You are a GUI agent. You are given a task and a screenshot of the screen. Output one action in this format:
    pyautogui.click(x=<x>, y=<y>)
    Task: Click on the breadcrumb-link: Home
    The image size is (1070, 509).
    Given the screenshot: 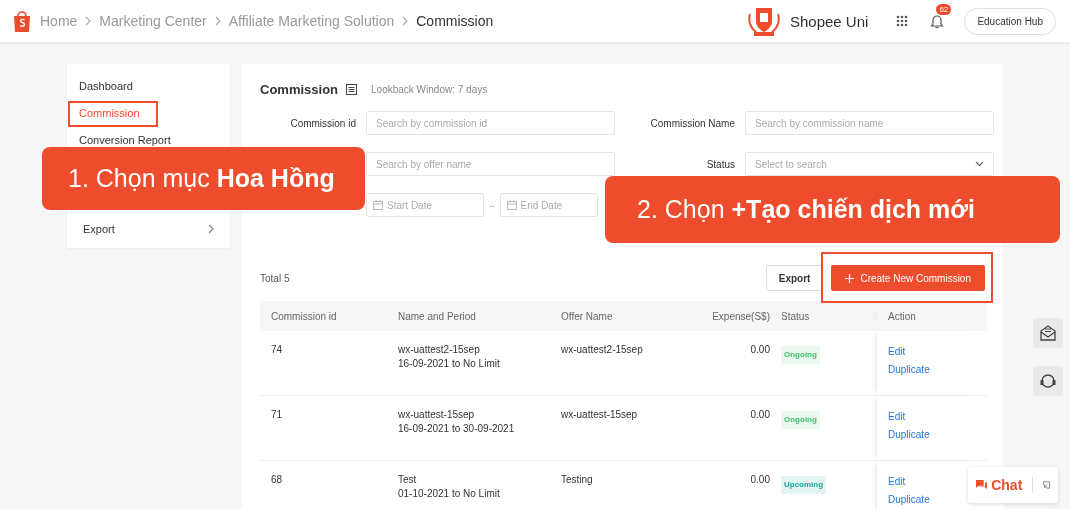 What is the action you would take?
    pyautogui.click(x=59, y=21)
    